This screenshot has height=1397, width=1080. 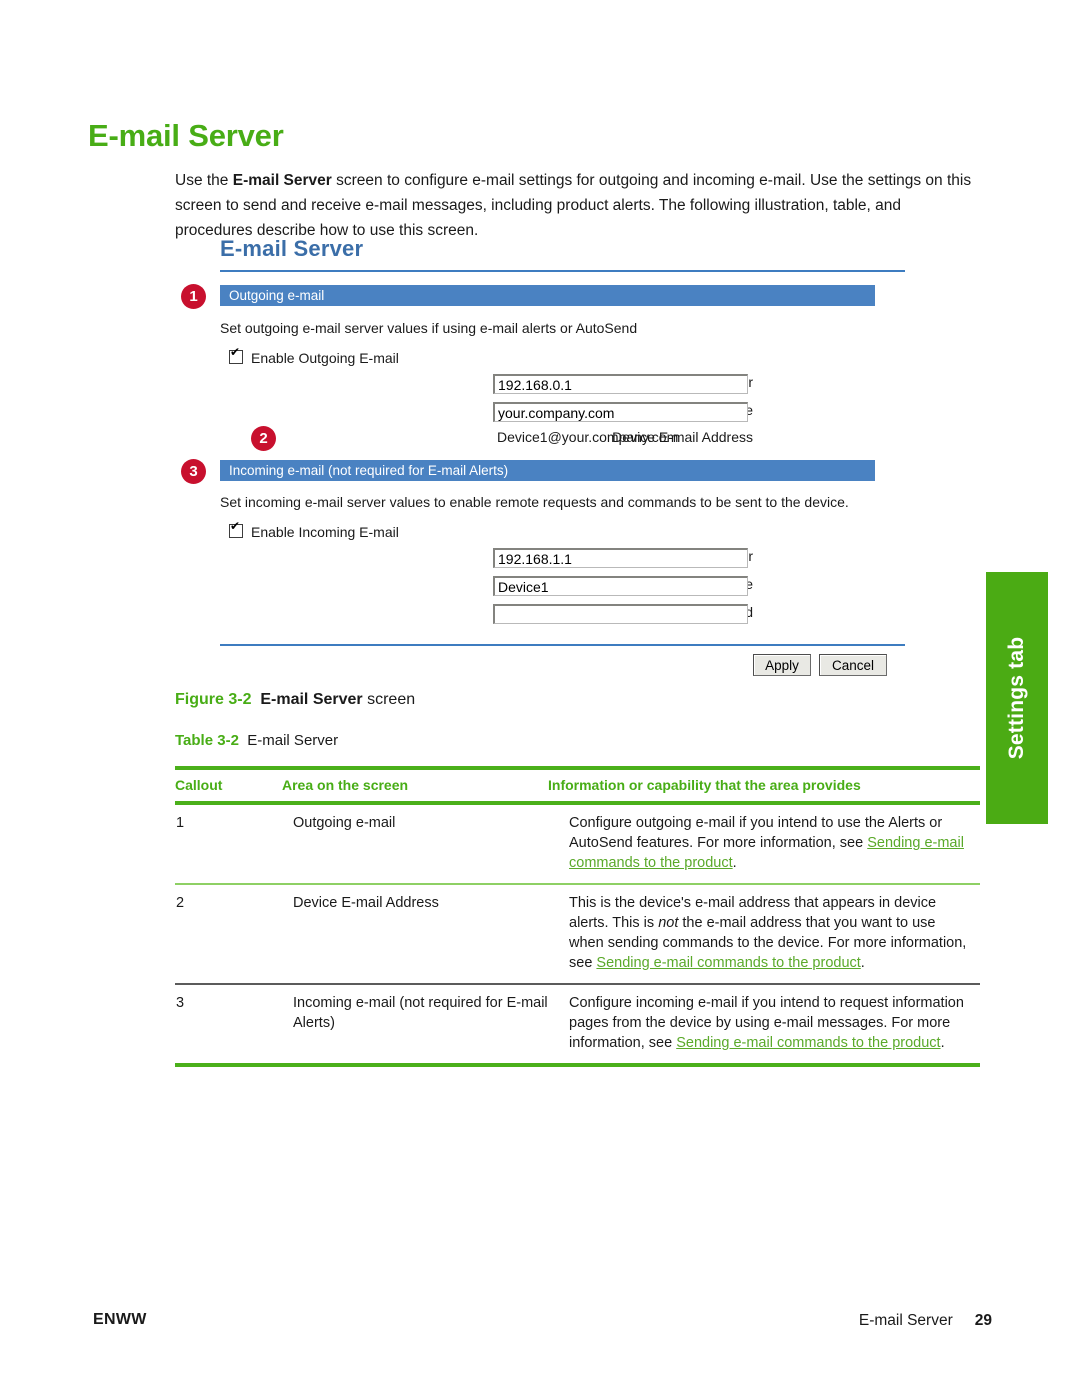 I want to click on intro-text-bold: E-mail Server, so click(x=282, y=180).